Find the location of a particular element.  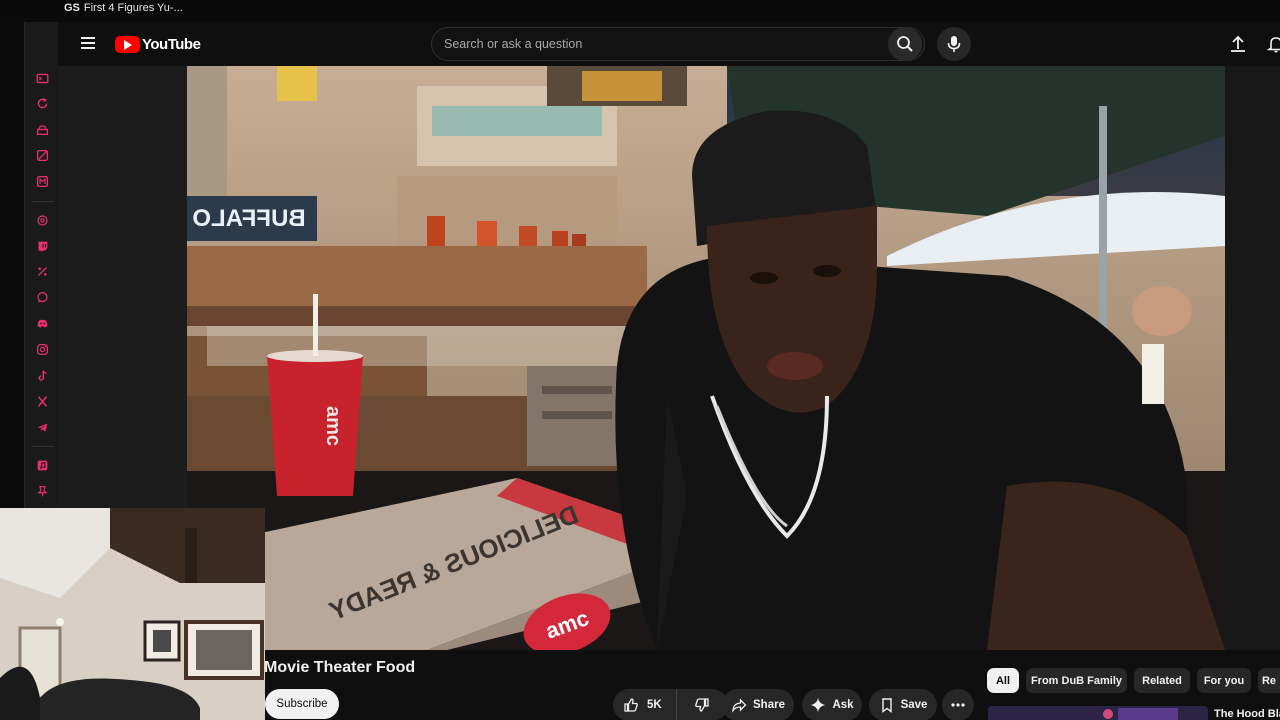

more-icon is located at coordinates (958, 705).